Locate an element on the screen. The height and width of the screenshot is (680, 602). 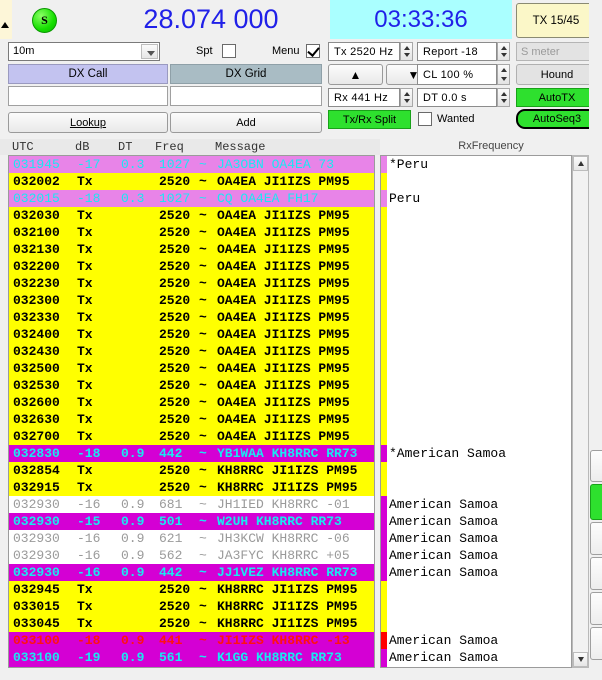
cl-spinbox: CL 100 % is located at coordinates (457, 74).